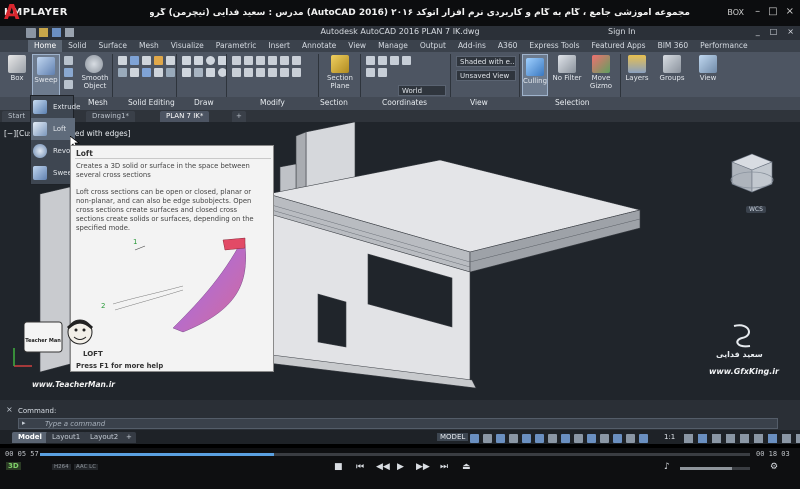 This screenshot has height=489, width=800. I want to click on rewind-icon: ◀◀, so click(383, 467).